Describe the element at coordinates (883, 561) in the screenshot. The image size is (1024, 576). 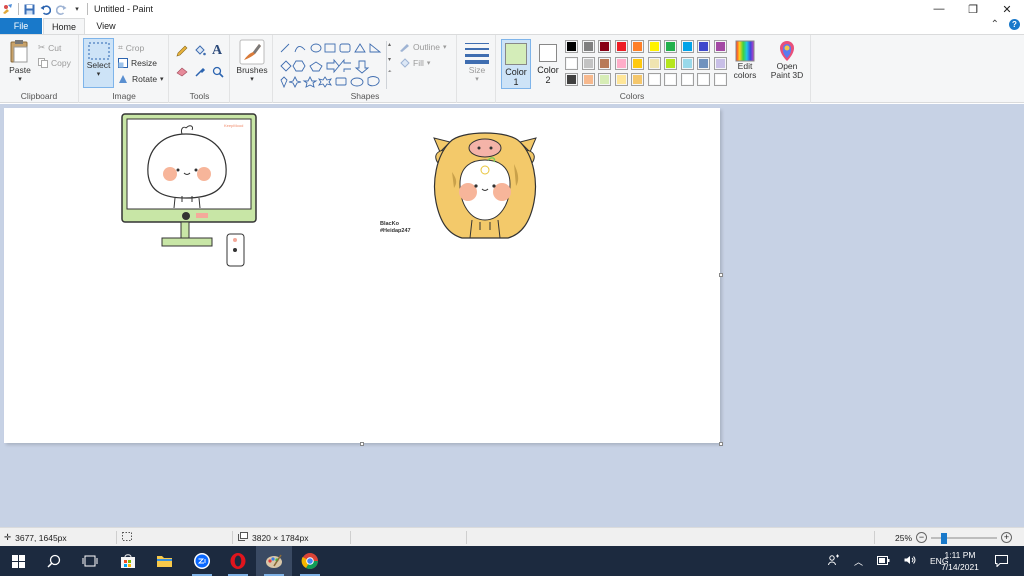
I see `battery-icon` at that location.